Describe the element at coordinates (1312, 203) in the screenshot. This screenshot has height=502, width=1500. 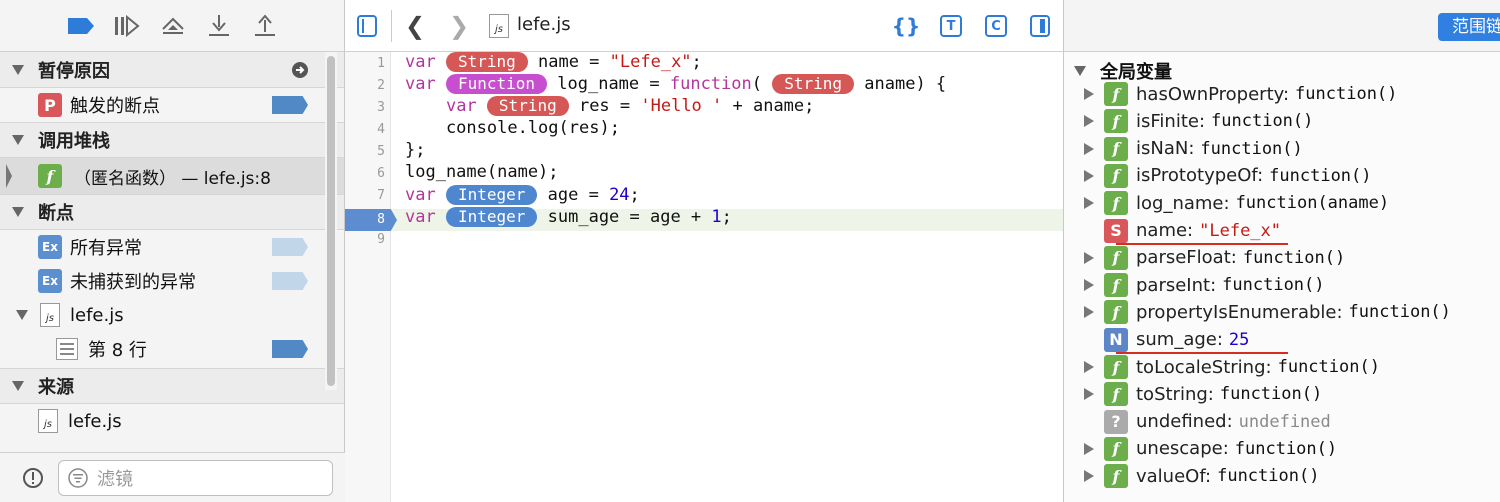
I see `variable-value: function(aname)` at that location.